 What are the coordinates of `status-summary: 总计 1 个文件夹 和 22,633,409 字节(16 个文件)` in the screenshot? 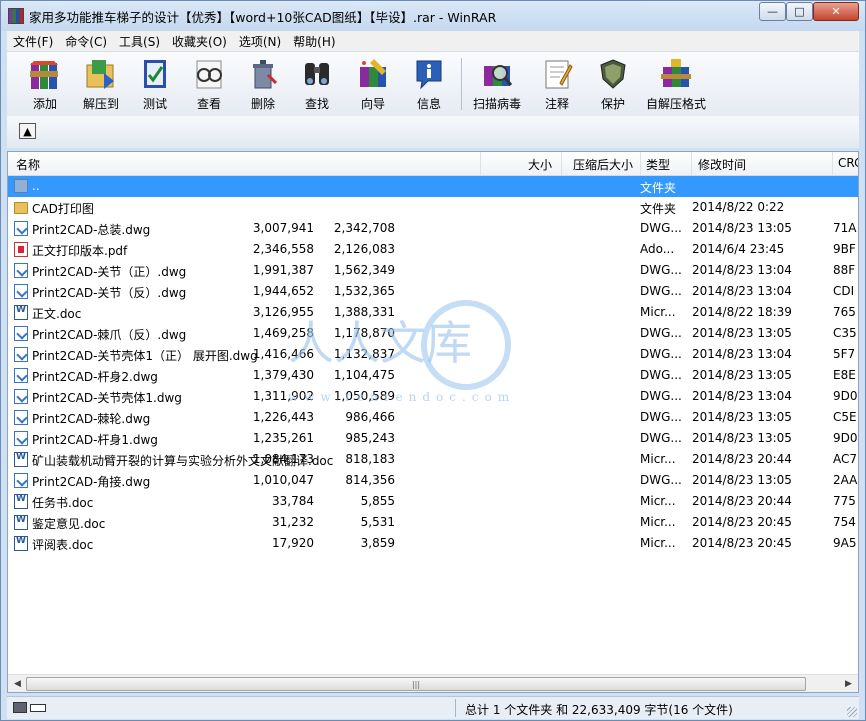 It's located at (599, 710).